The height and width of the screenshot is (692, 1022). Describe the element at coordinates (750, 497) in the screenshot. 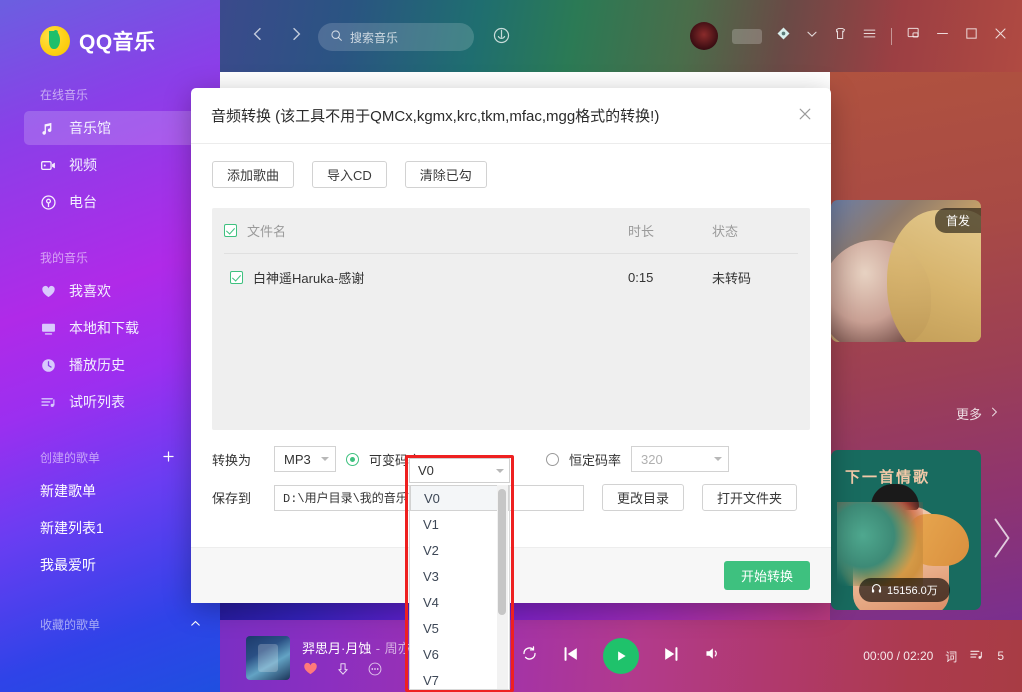

I see `open-folder-button: 打开文件夹` at that location.